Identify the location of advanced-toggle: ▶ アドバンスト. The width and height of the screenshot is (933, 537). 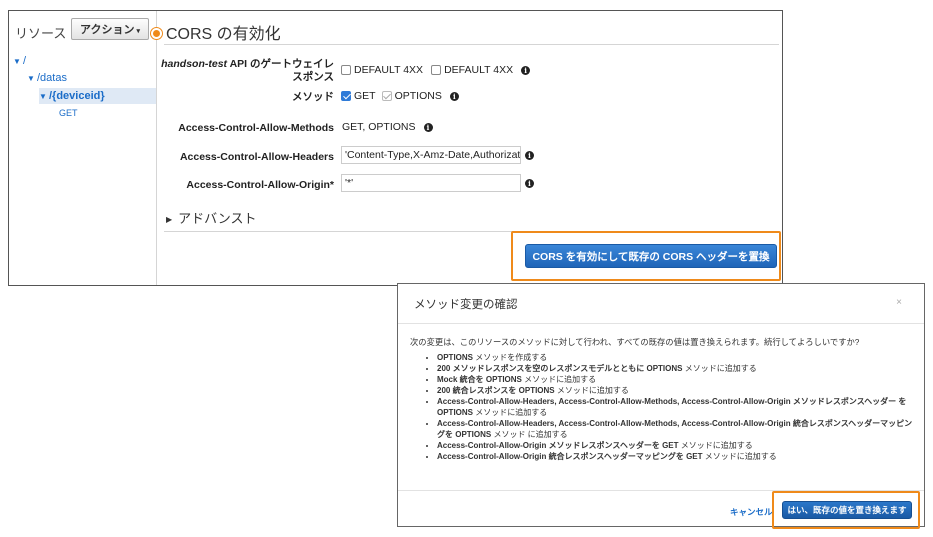
(211, 217).